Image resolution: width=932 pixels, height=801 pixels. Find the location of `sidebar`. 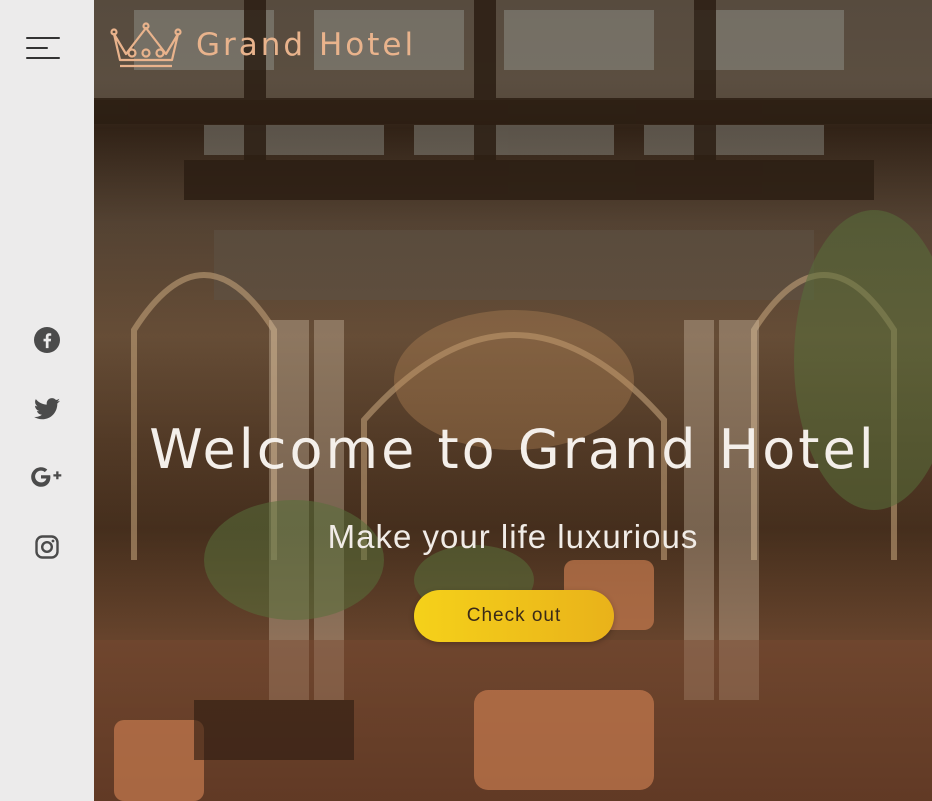

sidebar is located at coordinates (47, 400).